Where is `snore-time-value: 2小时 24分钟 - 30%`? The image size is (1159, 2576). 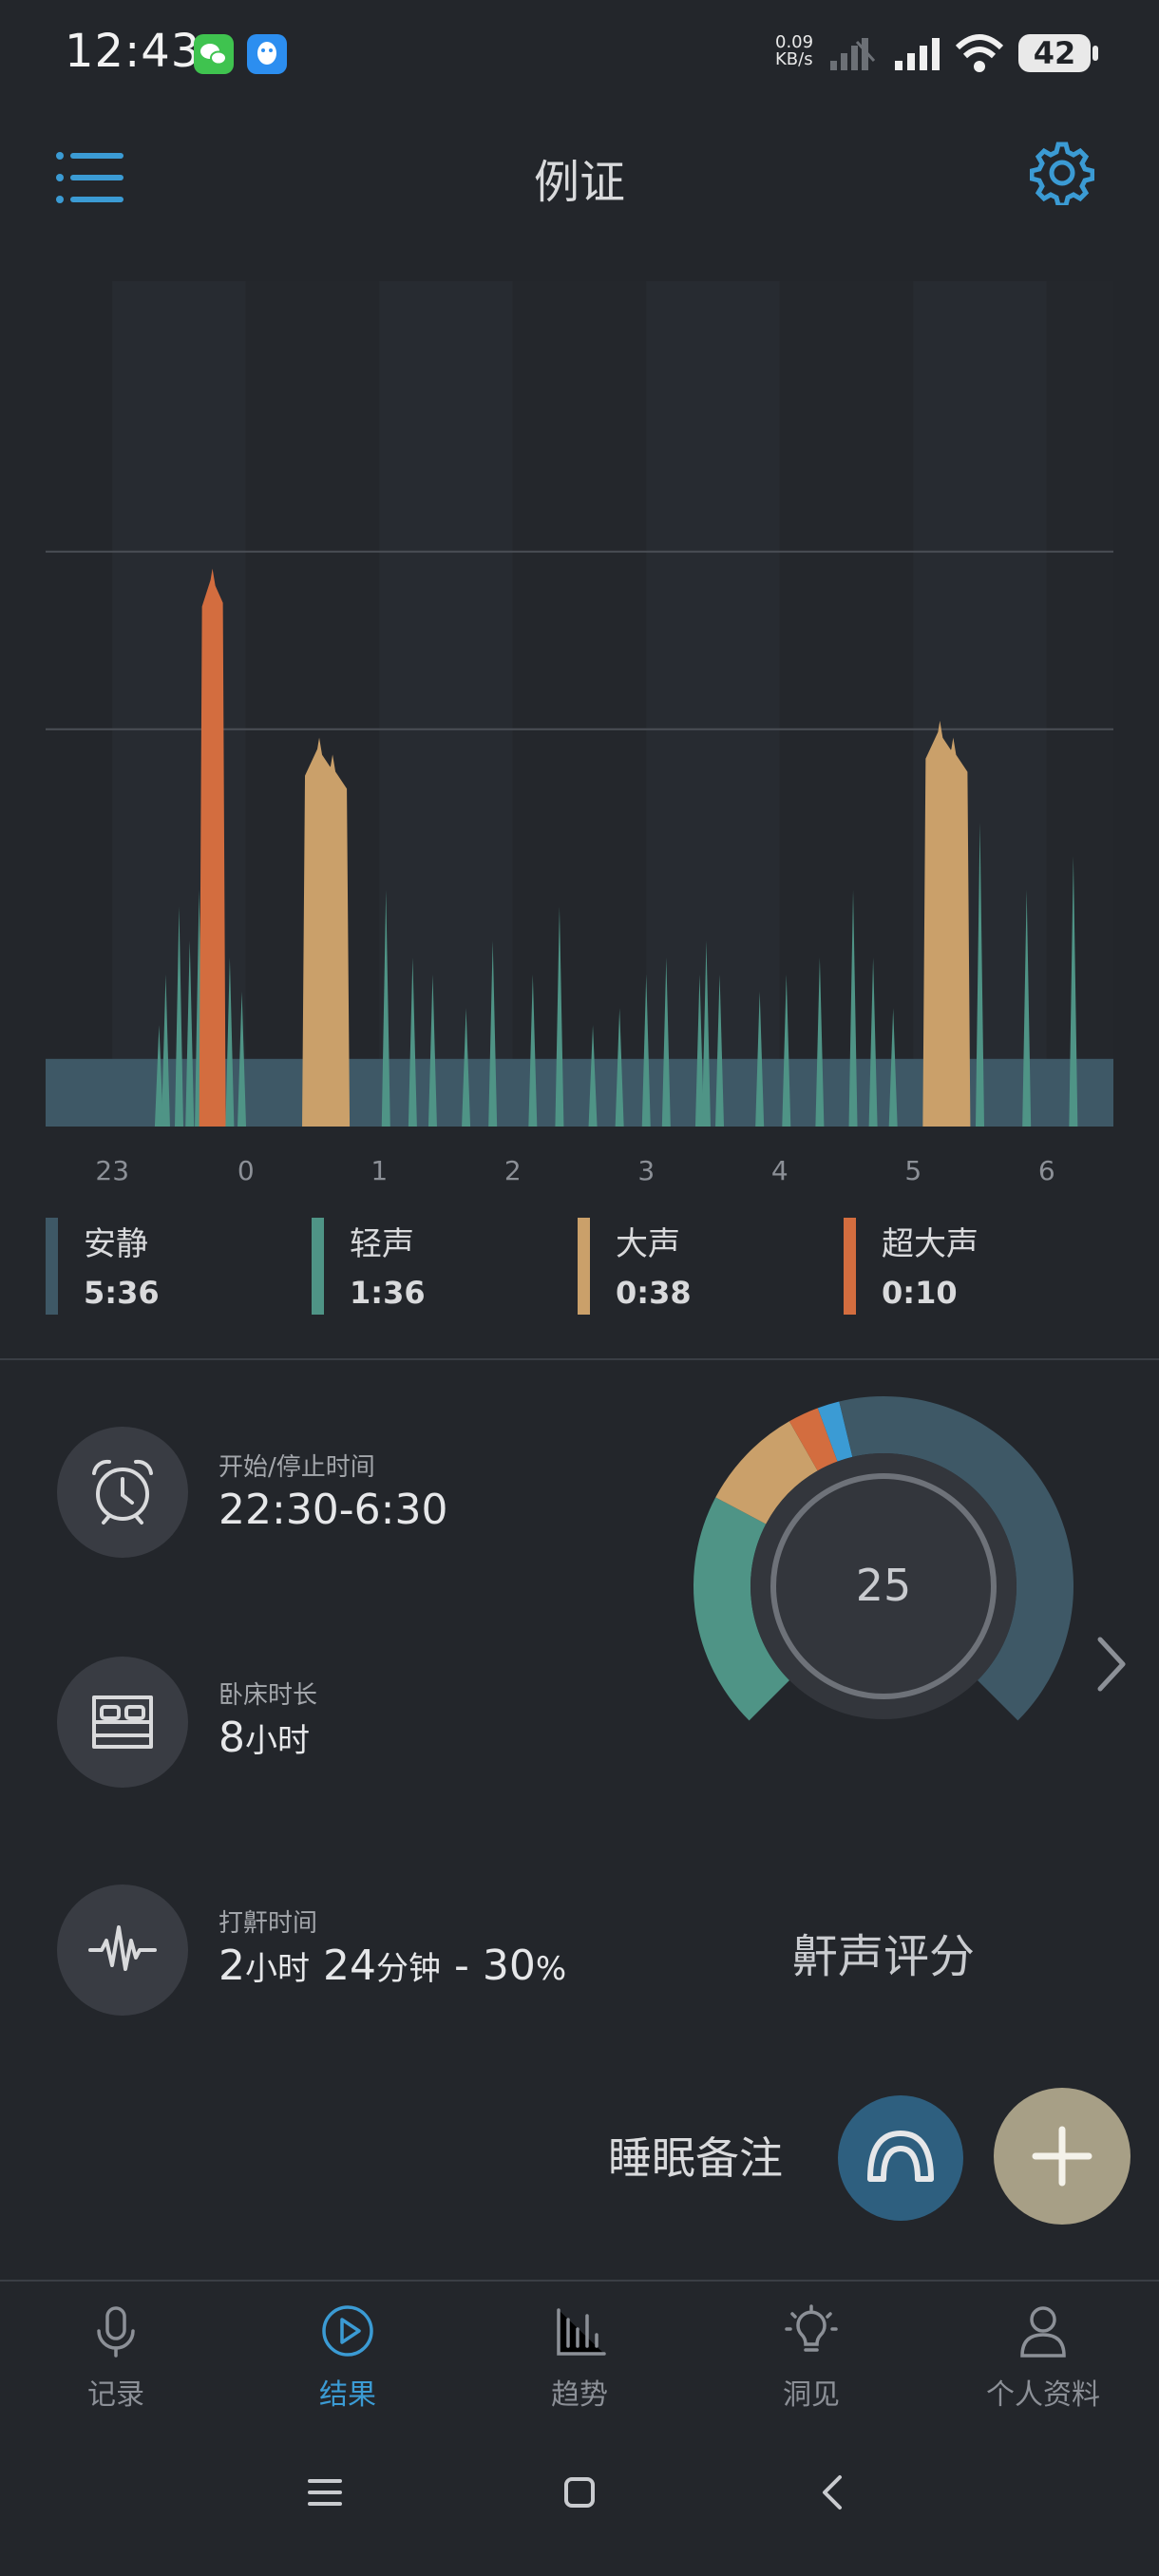 snore-time-value: 2小时 24分钟 - 30% is located at coordinates (392, 1965).